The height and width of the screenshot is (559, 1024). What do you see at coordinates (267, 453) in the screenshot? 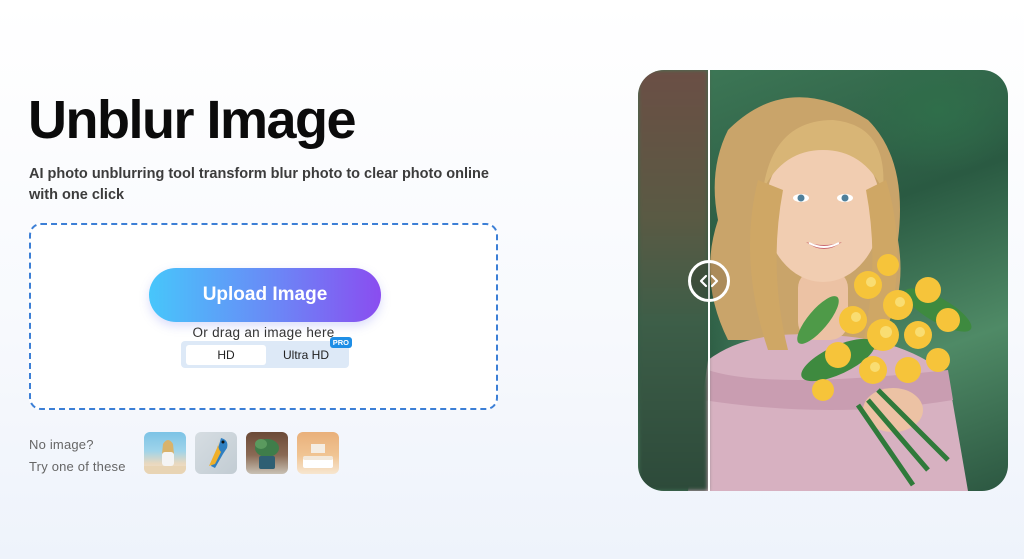
I see `sample-thumb-plant` at bounding box center [267, 453].